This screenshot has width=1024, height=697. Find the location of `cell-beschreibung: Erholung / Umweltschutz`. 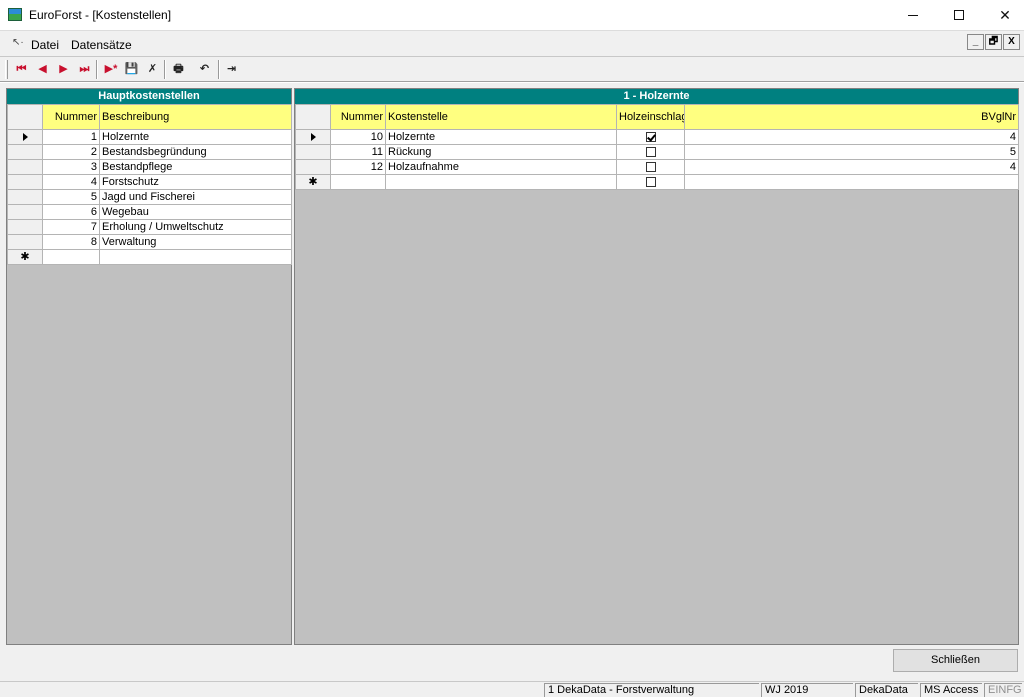

cell-beschreibung: Erholung / Umweltschutz is located at coordinates (195, 227).